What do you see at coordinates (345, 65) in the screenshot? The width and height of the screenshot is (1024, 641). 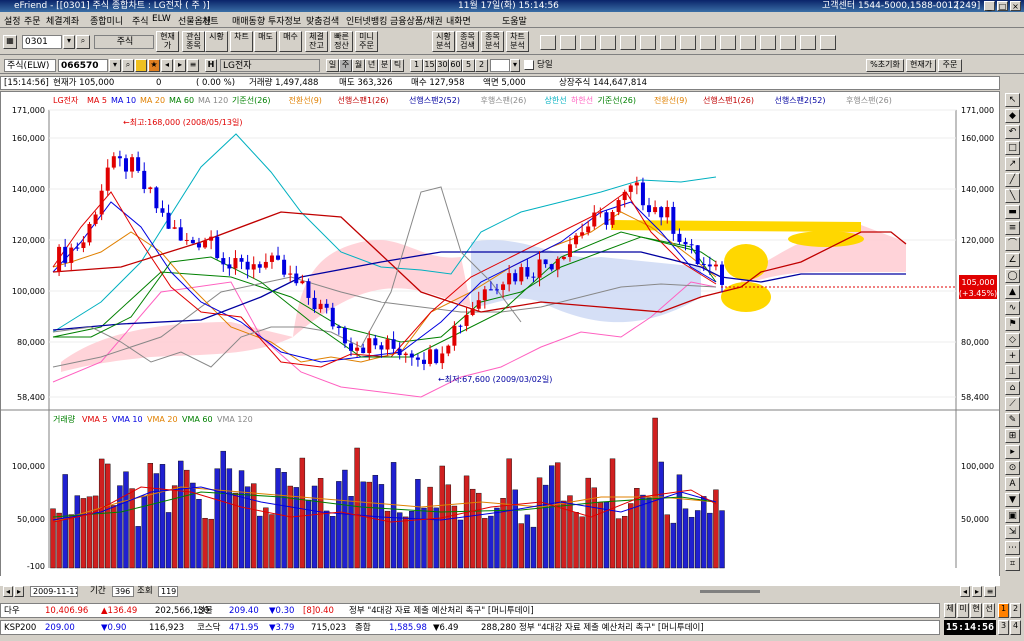 I see `period-1: 주` at bounding box center [345, 65].